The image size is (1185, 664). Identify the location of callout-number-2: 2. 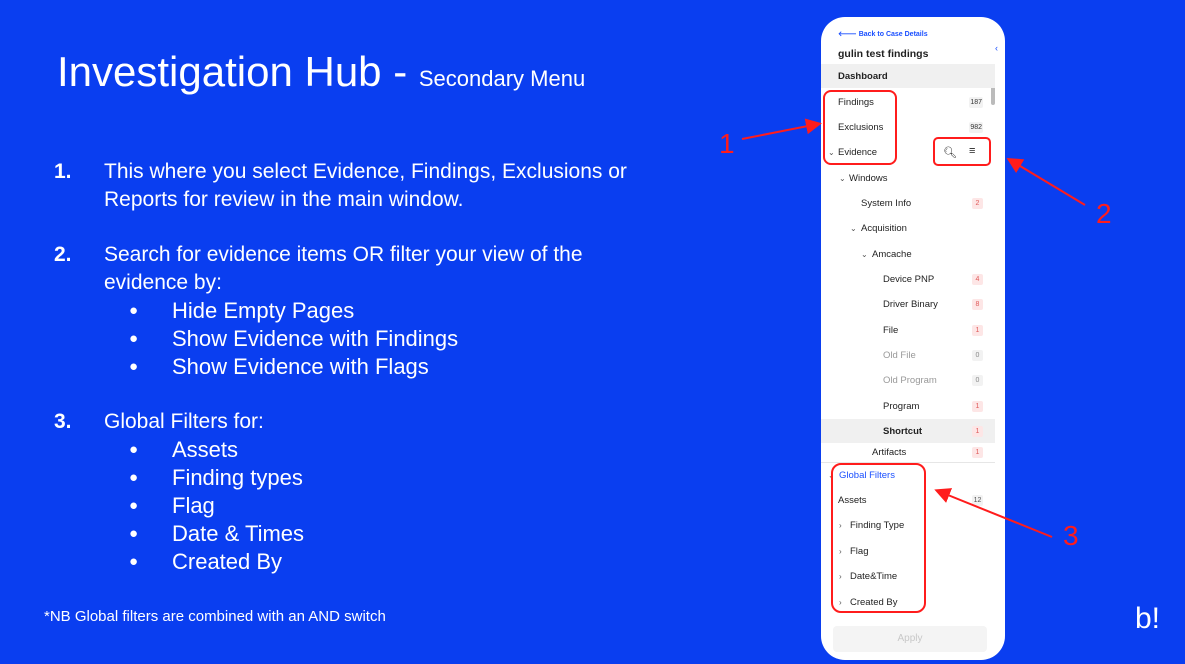
(1104, 213).